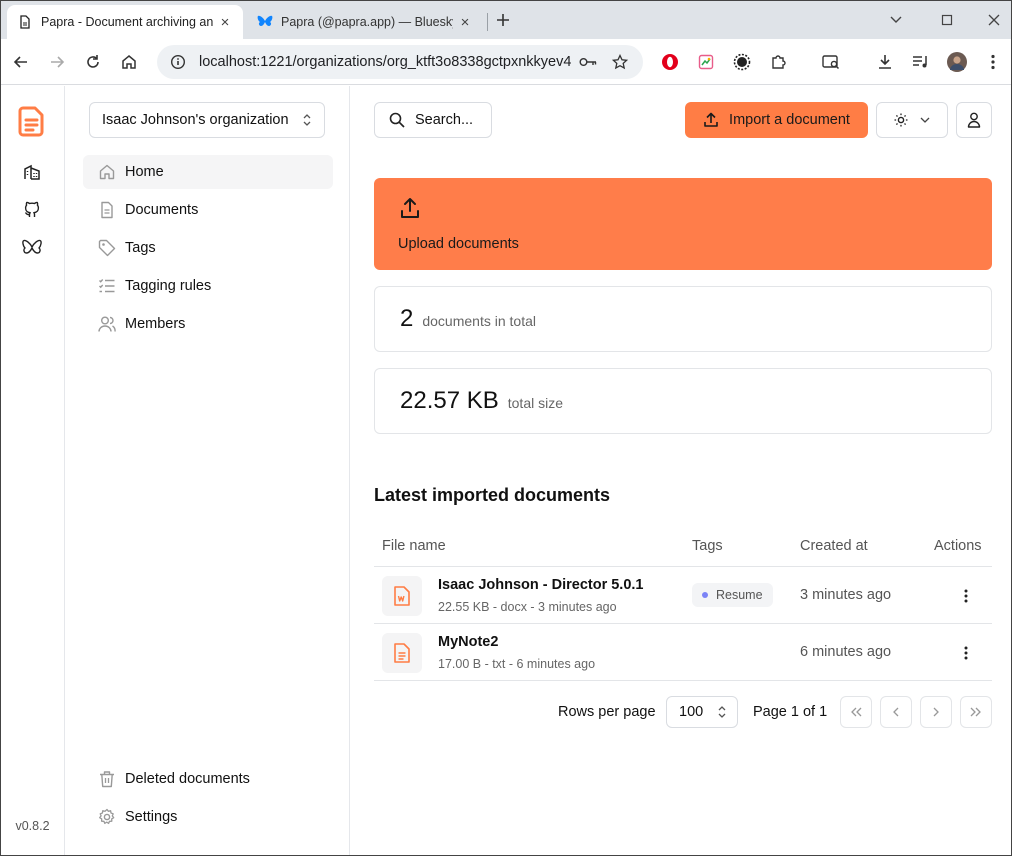 The image size is (1012, 856). Describe the element at coordinates (93, 62) in the screenshot. I see `reload-button` at that location.